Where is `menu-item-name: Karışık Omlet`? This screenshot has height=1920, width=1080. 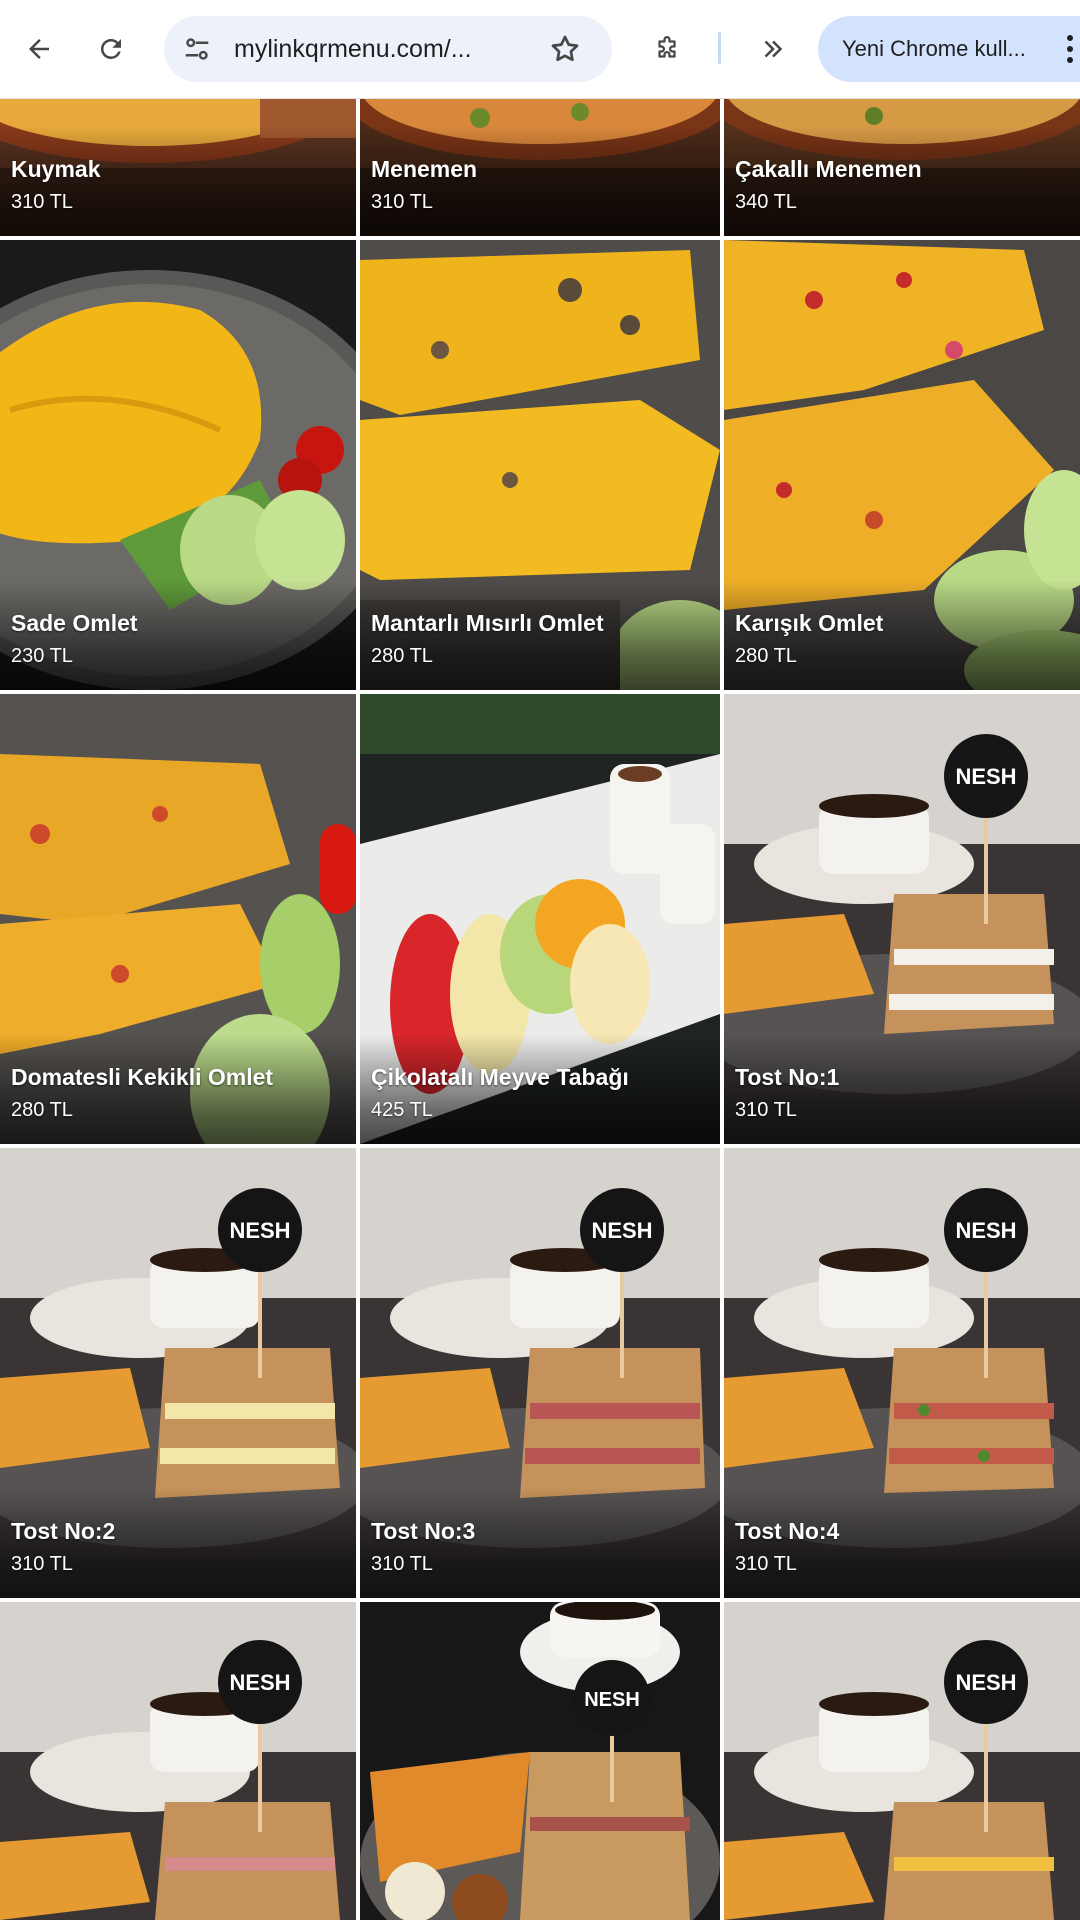 menu-item-name: Karışık Omlet is located at coordinates (809, 623).